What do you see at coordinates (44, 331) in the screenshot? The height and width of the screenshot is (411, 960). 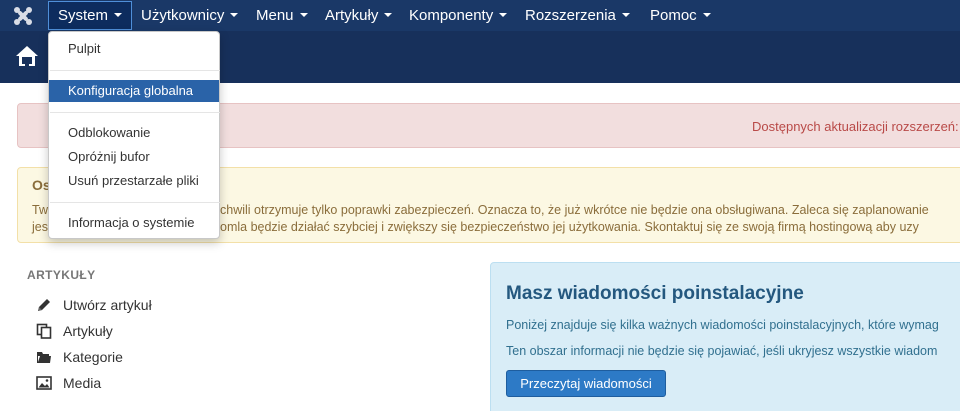 I see `copy-icon` at bounding box center [44, 331].